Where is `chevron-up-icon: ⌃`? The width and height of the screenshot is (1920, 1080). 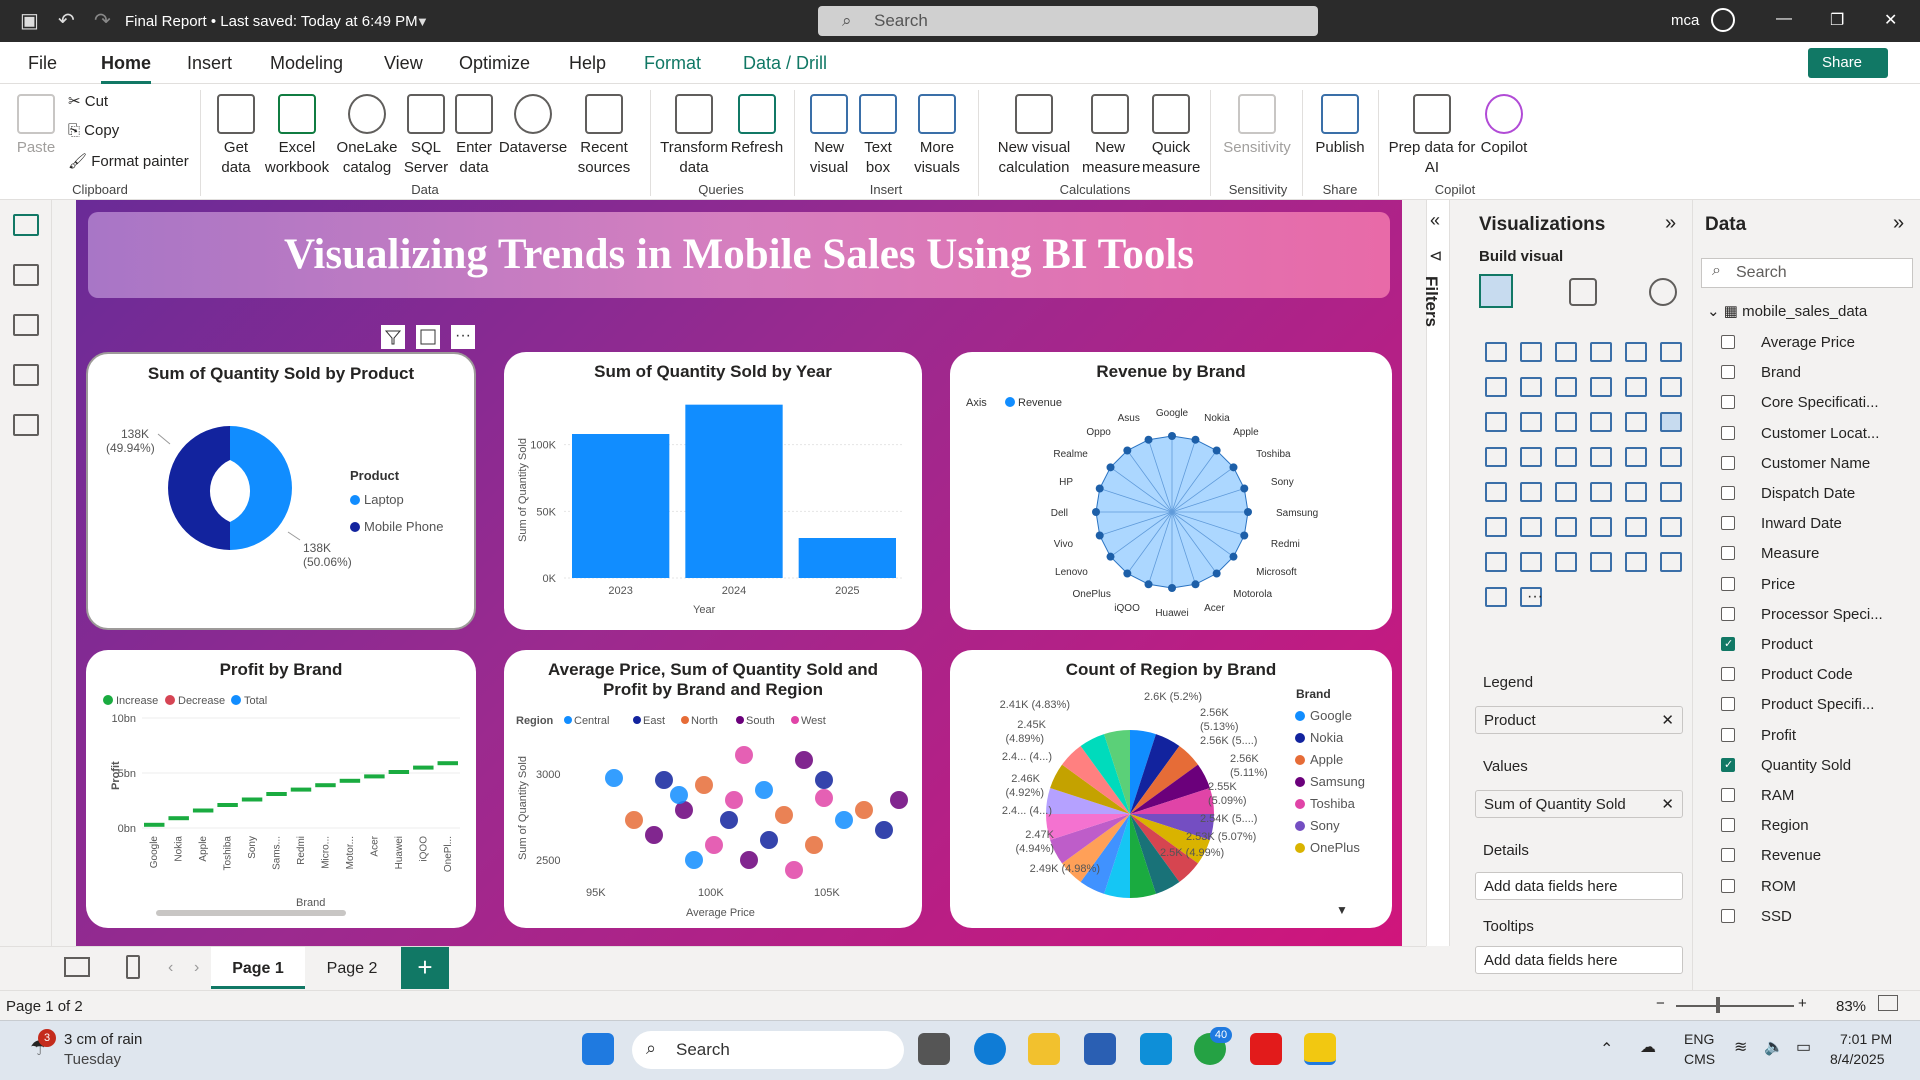
chevron-up-icon: ⌃ is located at coordinates (1606, 1049).